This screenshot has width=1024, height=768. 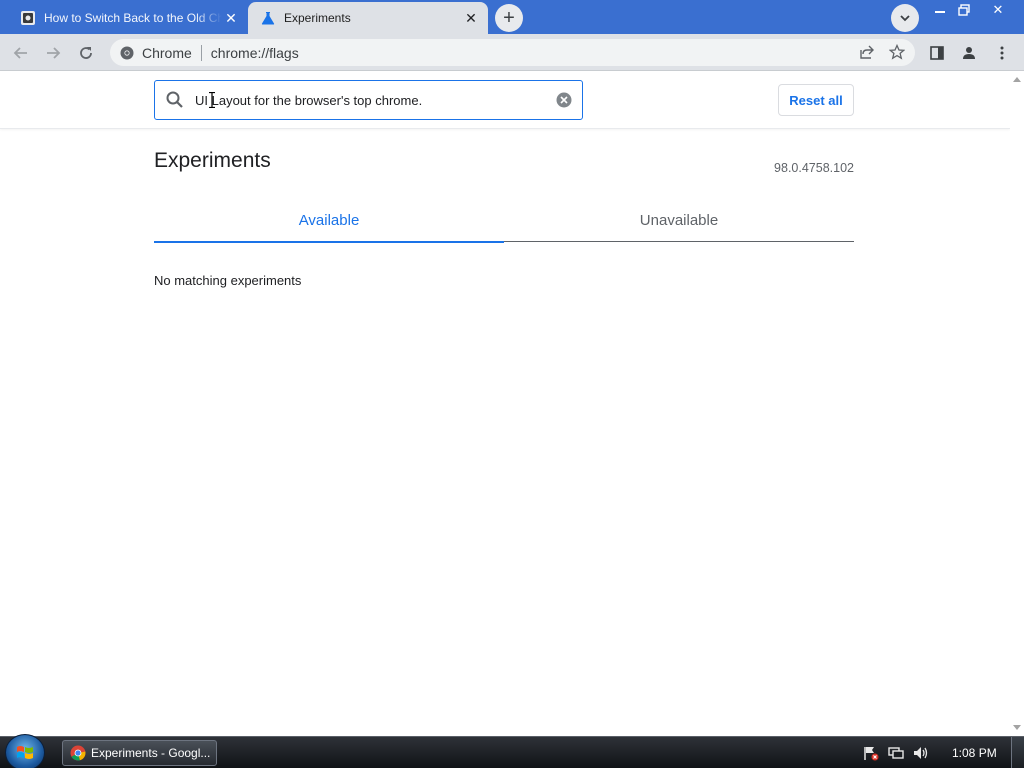 I want to click on version-label: 98.0.4758.102, so click(x=814, y=168).